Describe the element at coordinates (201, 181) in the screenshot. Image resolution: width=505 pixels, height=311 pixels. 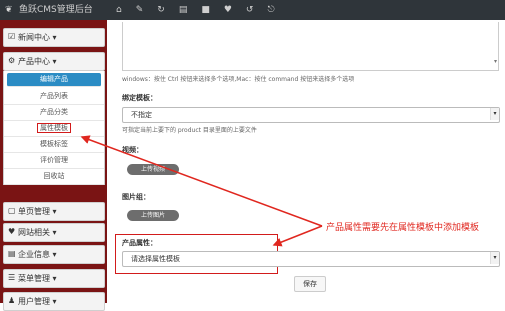
I see `arrow-to-attribute-template` at that location.